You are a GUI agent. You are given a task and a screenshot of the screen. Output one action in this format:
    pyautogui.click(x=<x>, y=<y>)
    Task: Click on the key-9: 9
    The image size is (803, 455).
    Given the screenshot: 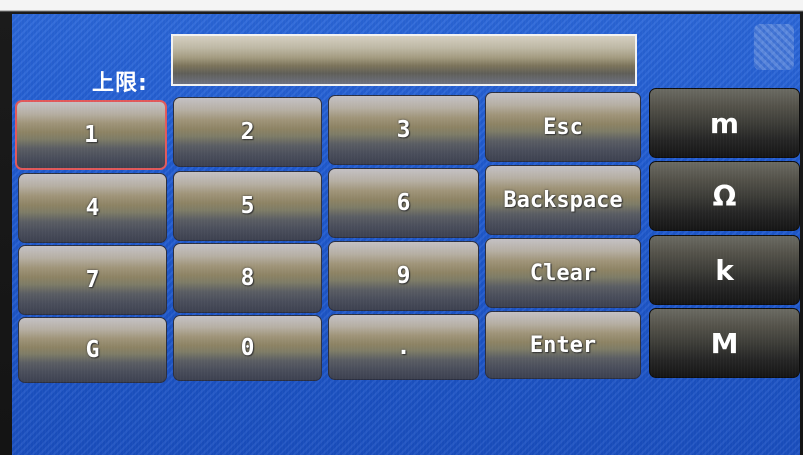 What is the action you would take?
    pyautogui.click(x=403, y=276)
    